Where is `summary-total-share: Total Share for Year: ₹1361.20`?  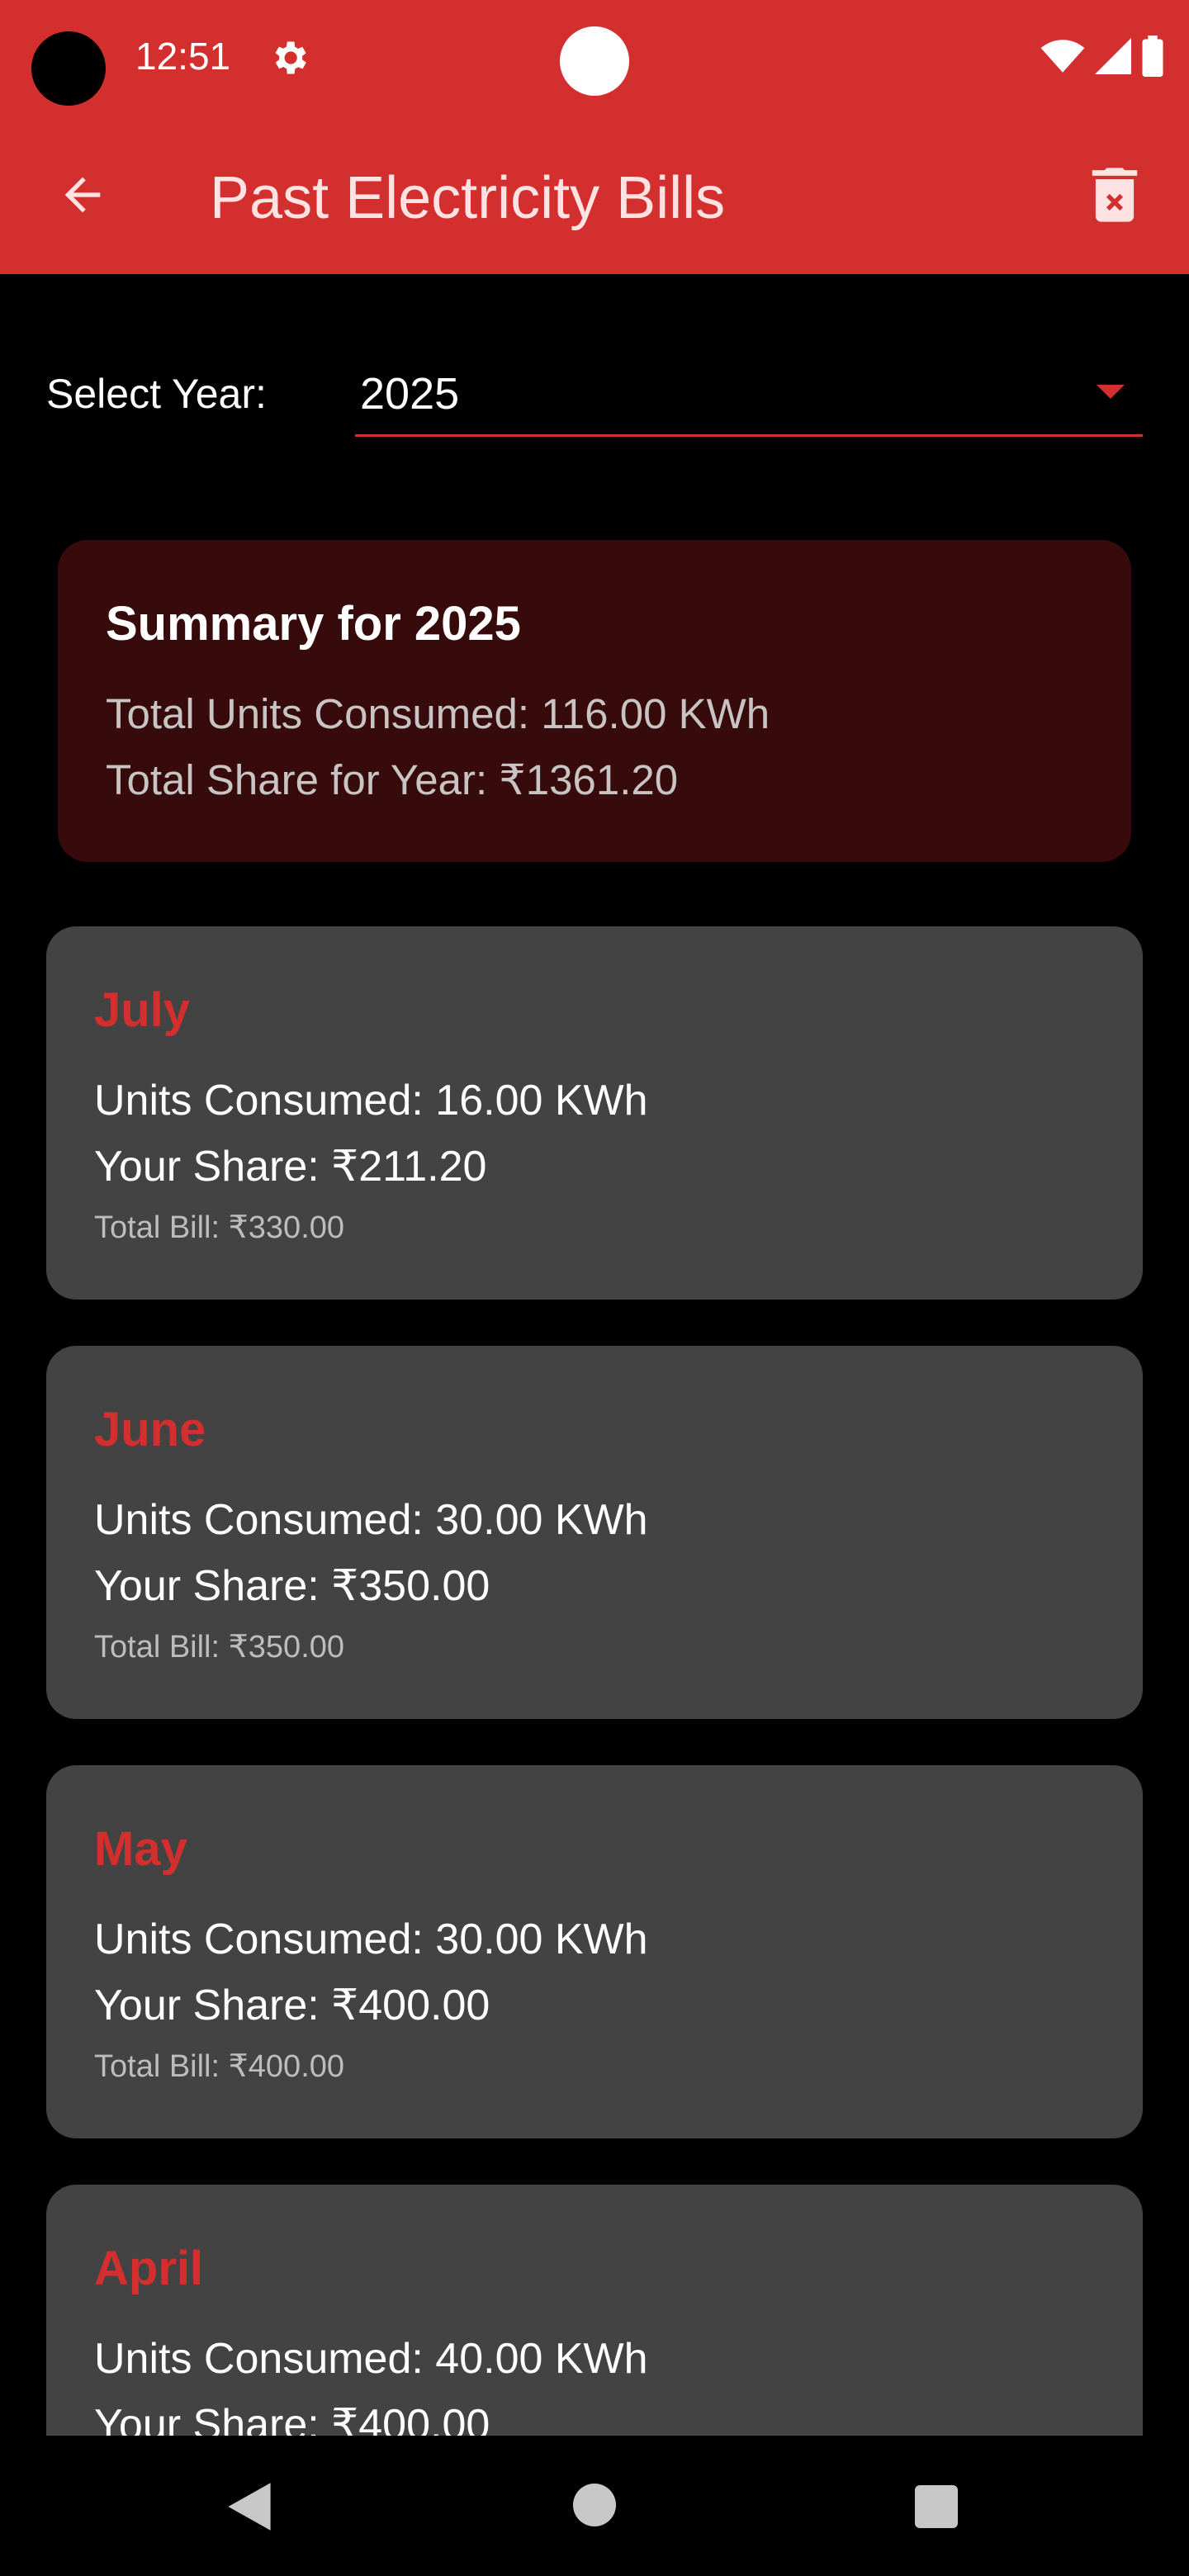 summary-total-share: Total Share for Year: ₹1361.20 is located at coordinates (392, 779).